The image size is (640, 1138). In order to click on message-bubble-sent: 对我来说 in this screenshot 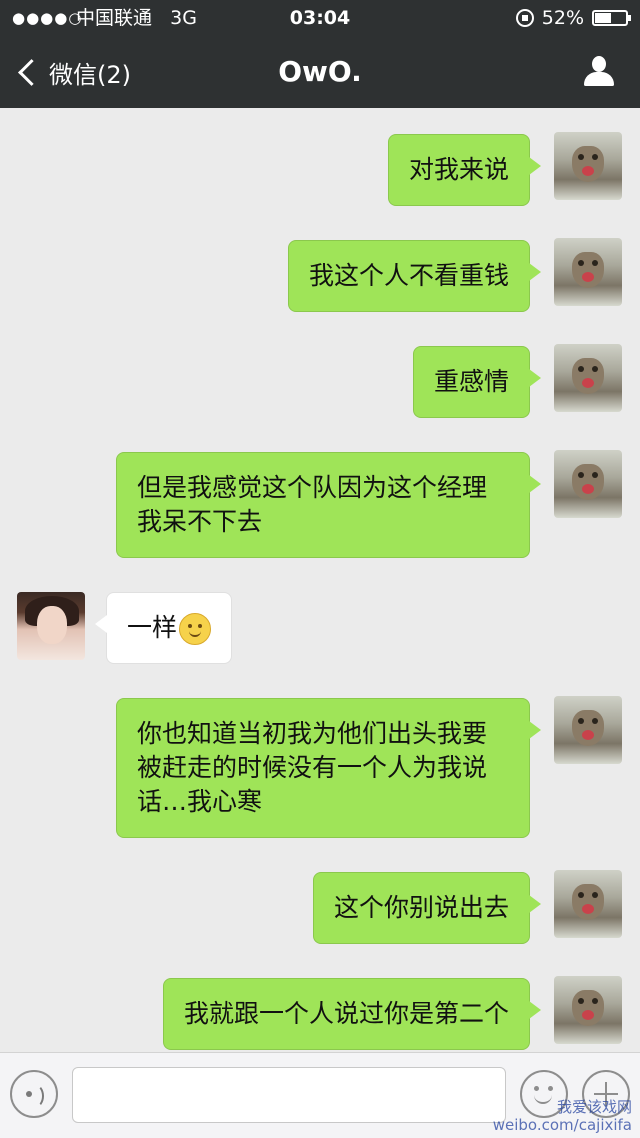, I will do `click(464, 170)`.